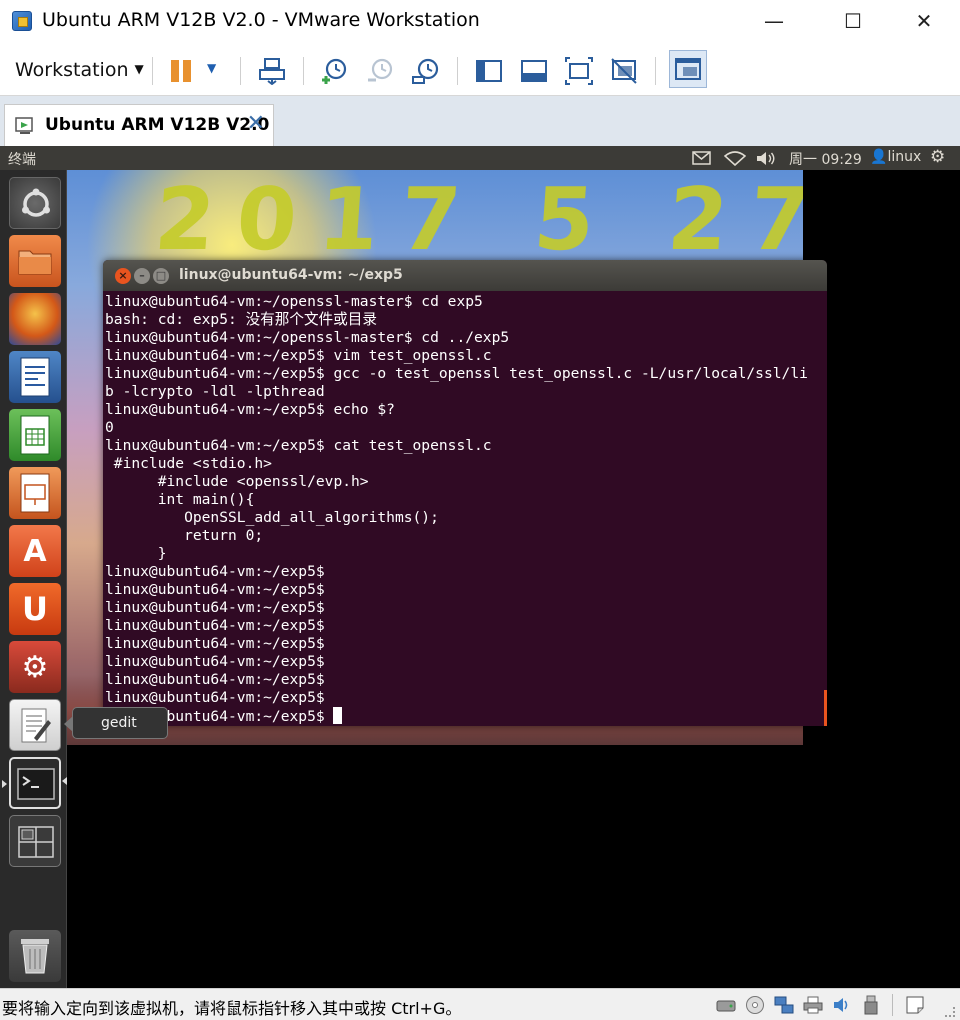  I want to click on full-screen-icon, so click(579, 71).